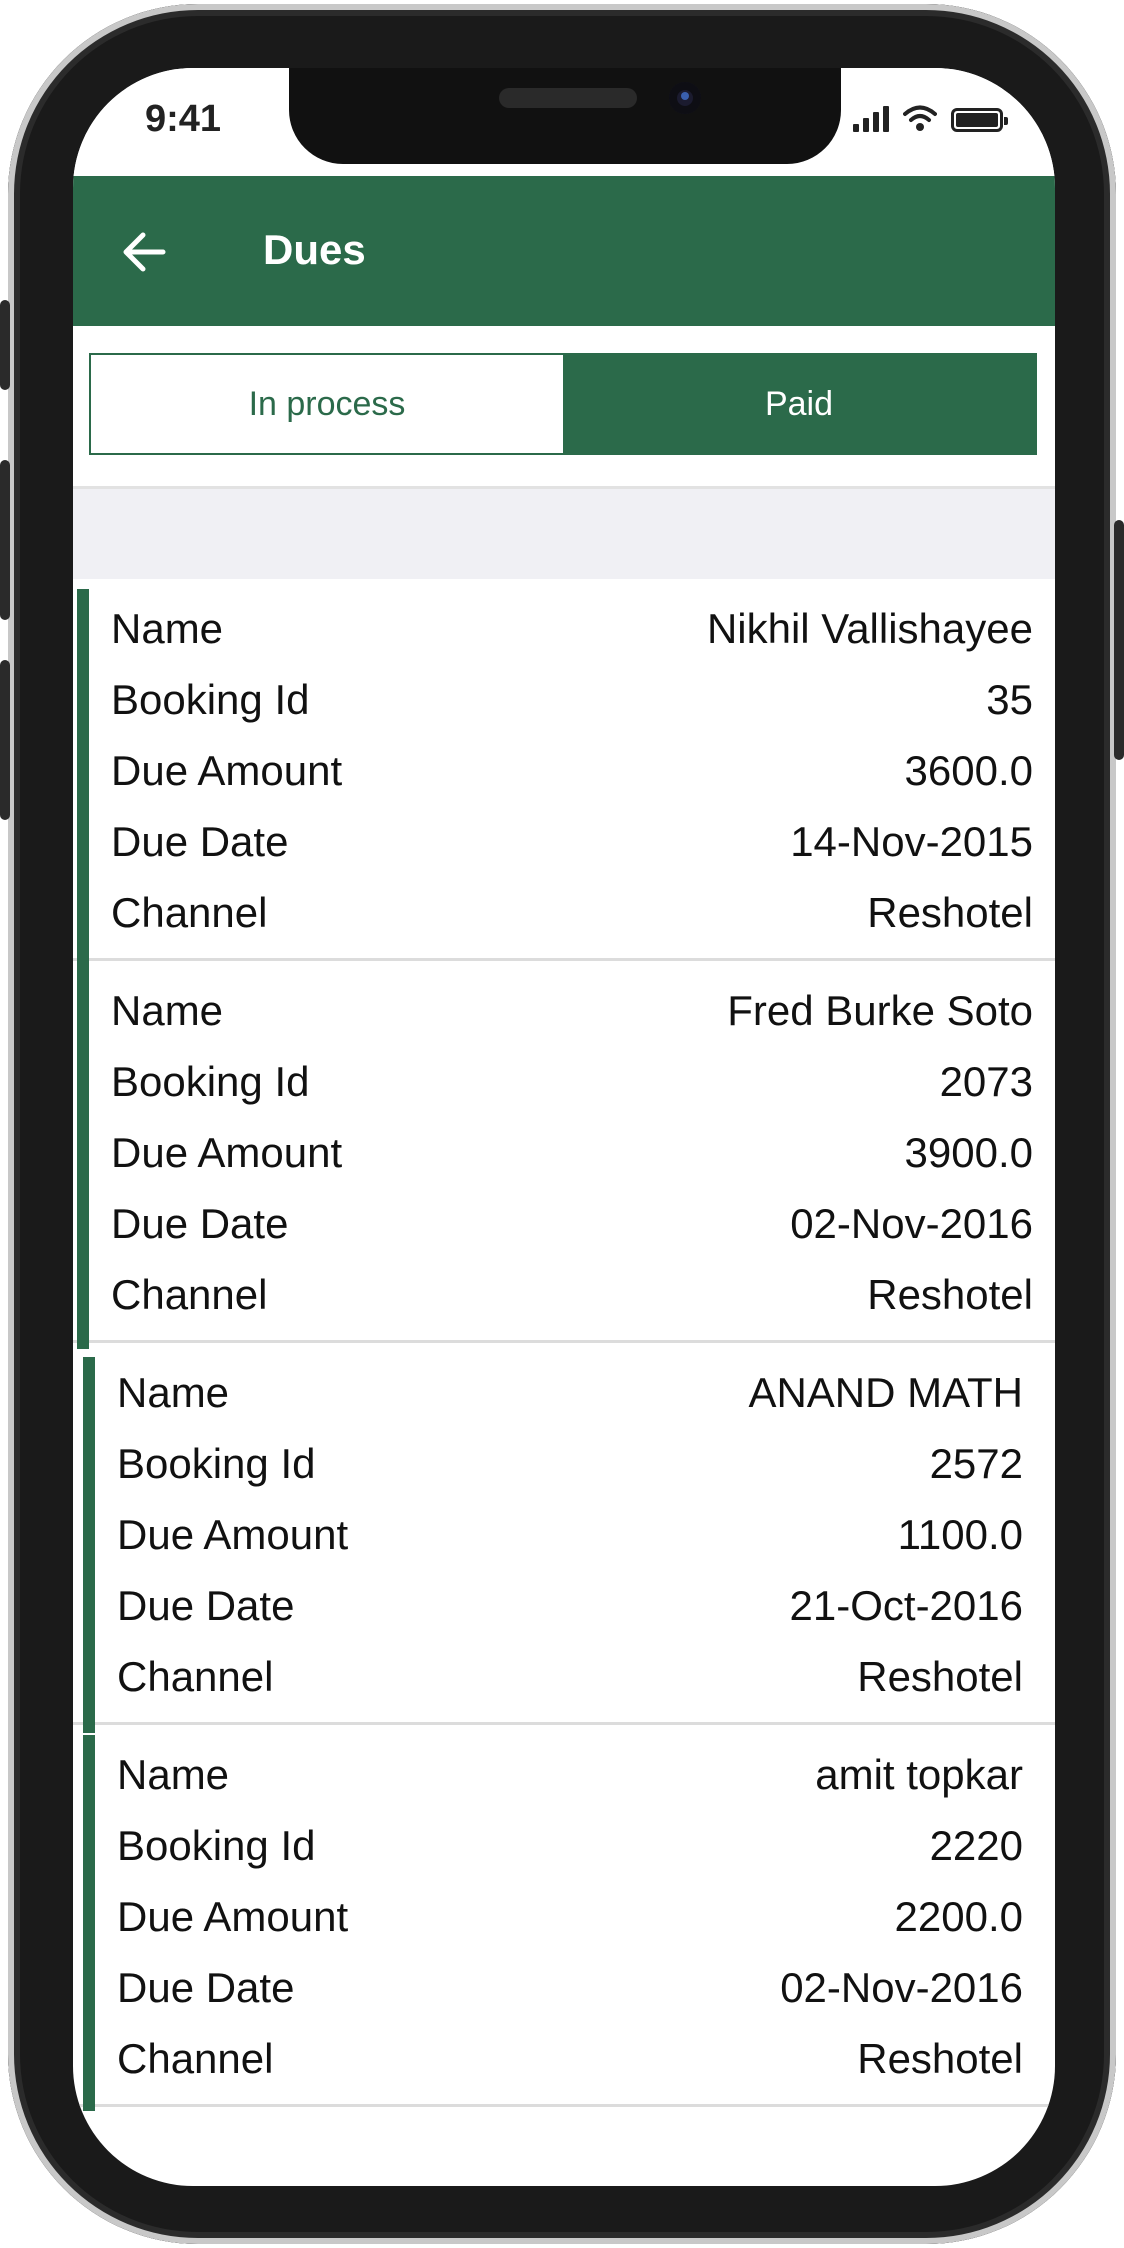 The width and height of the screenshot is (1124, 2248). Describe the element at coordinates (968, 770) in the screenshot. I see `detail-value: 3600.0` at that location.